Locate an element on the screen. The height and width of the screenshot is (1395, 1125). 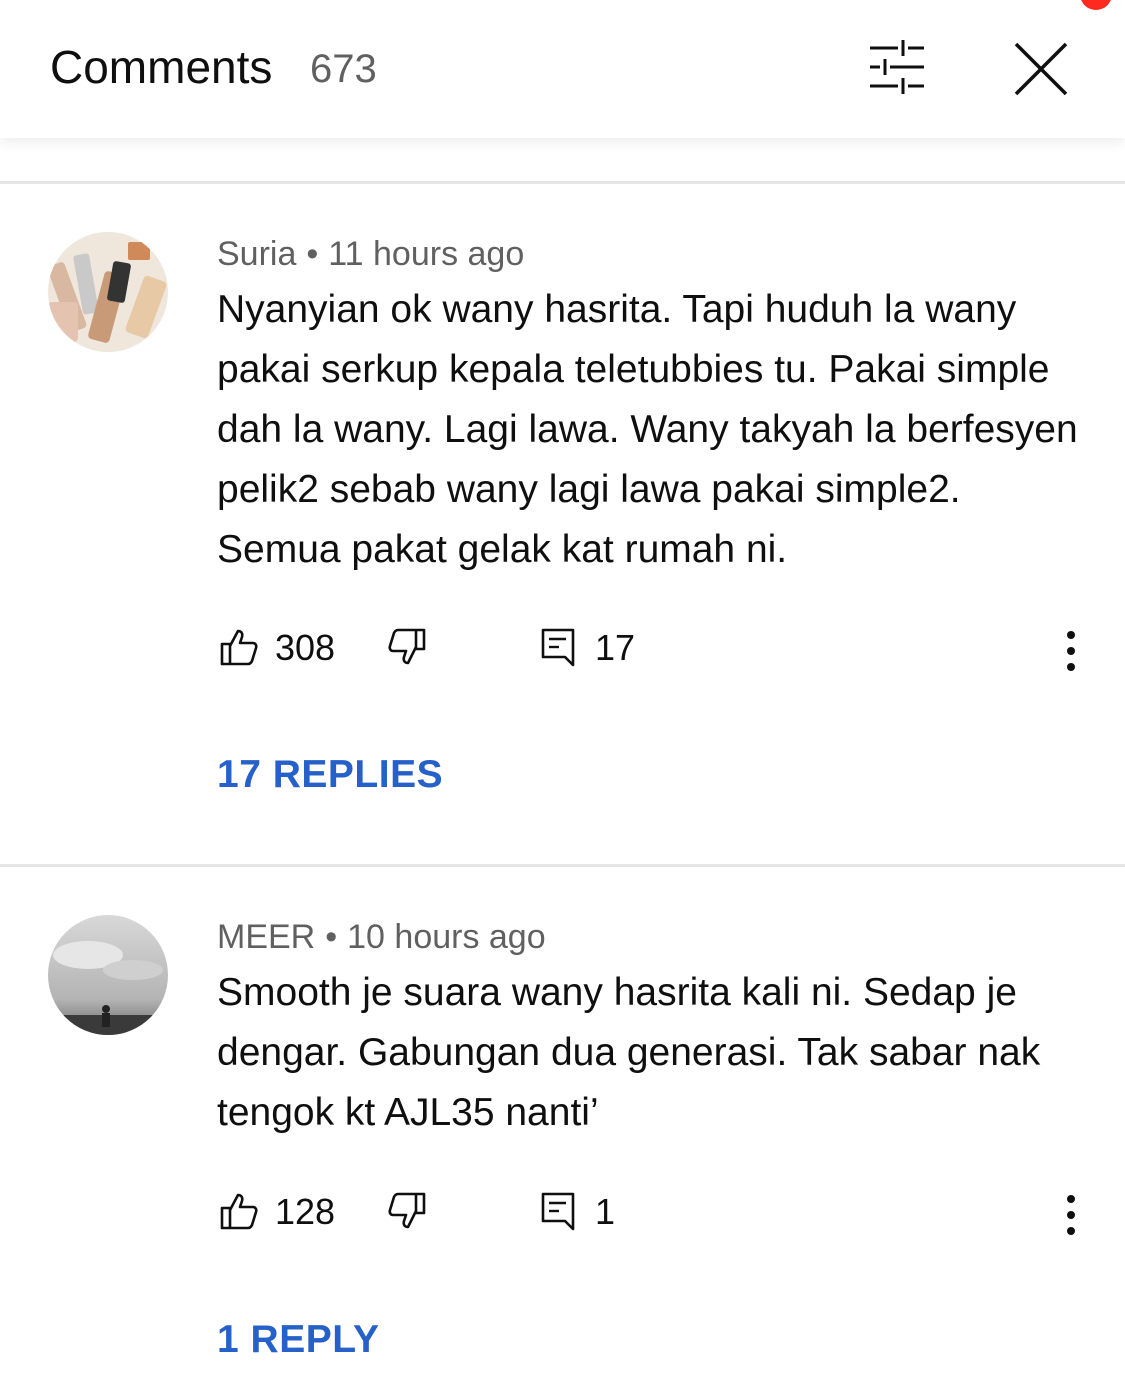
like-count: 308 is located at coordinates (305, 647).